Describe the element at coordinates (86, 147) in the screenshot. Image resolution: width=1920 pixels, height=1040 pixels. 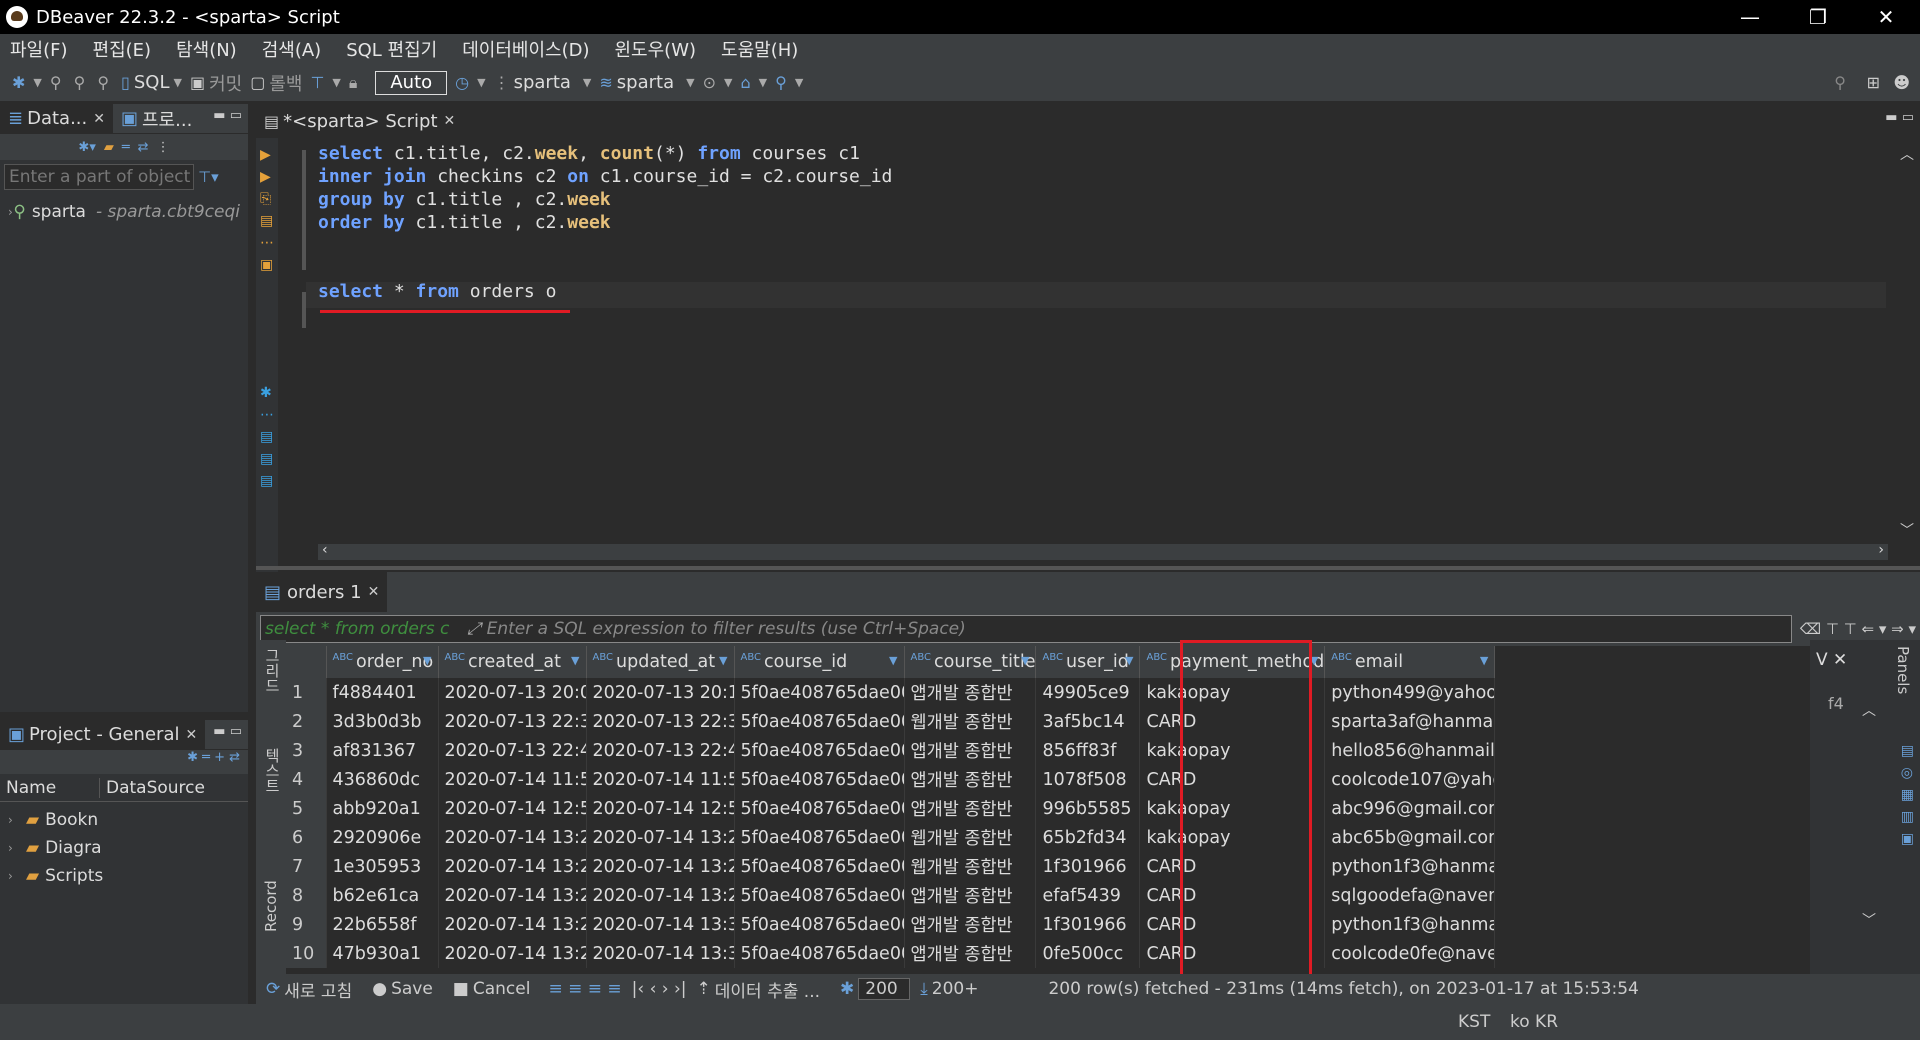
I see `new-connection-icon: ✱▾` at that location.